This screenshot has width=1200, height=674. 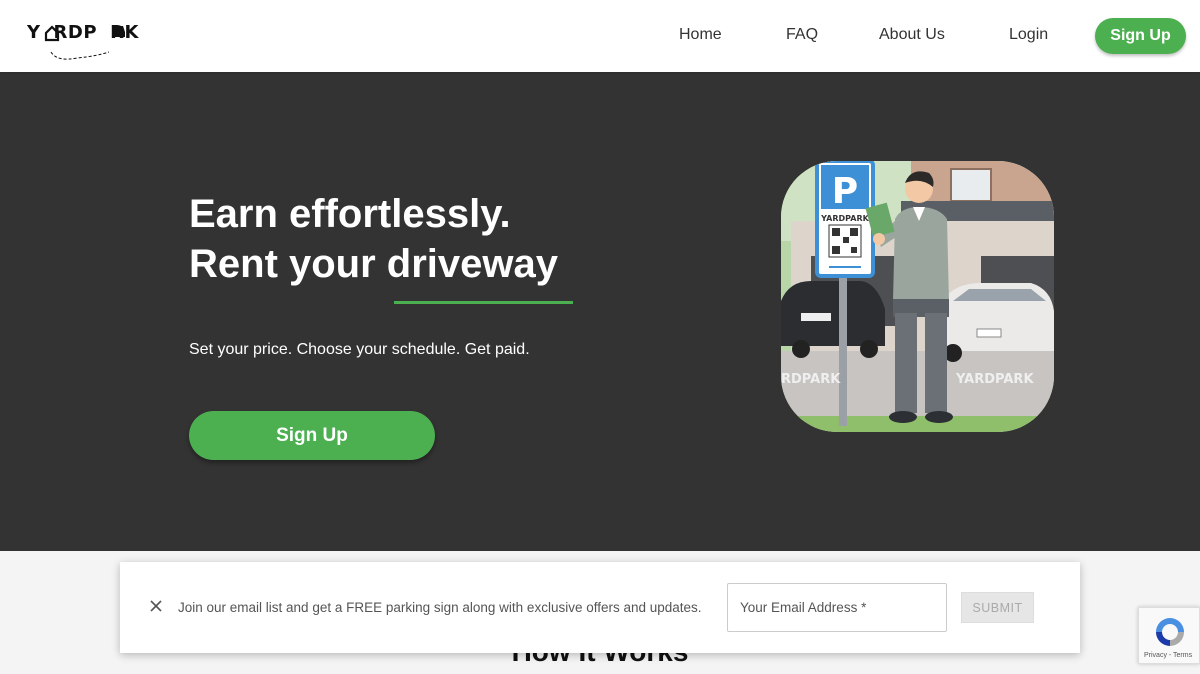 I want to click on driveway-illustration: P YARDPARK RDPARK YARDPARK, so click(x=917, y=296).